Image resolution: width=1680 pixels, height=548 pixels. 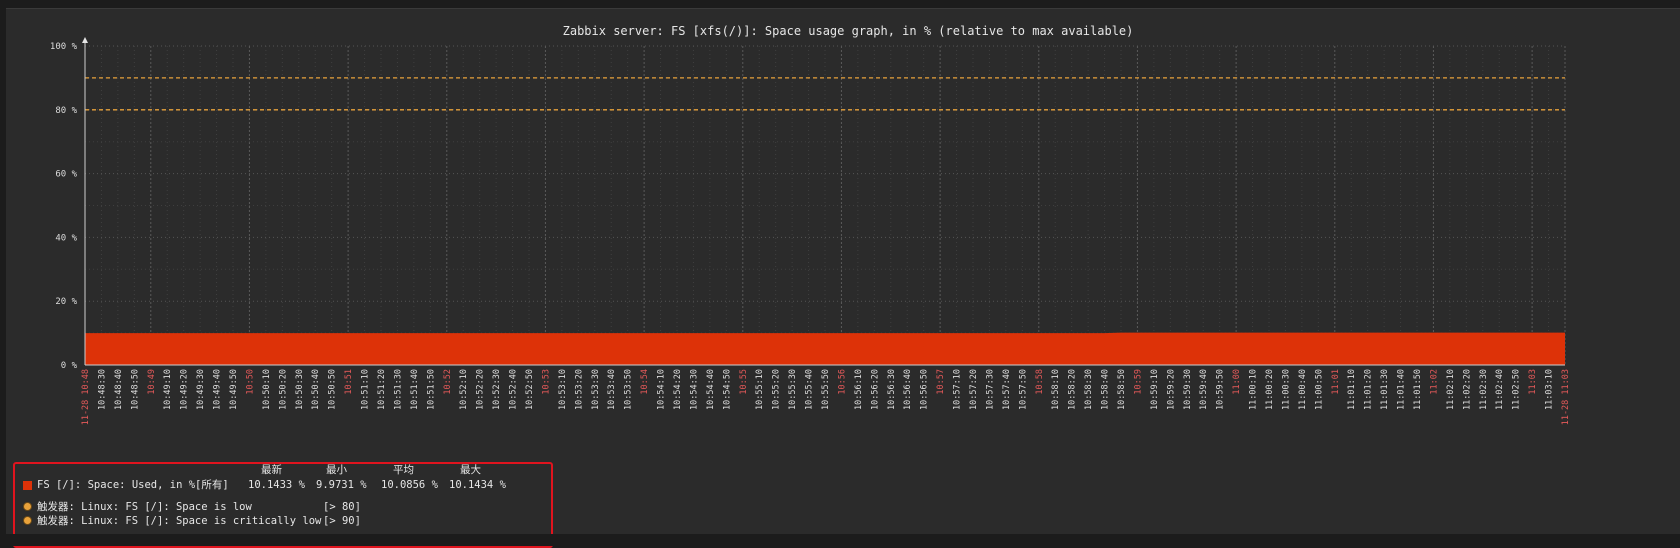 What do you see at coordinates (662, 389) in the screenshot?
I see `x-tick-label: 10:54:10` at bounding box center [662, 389].